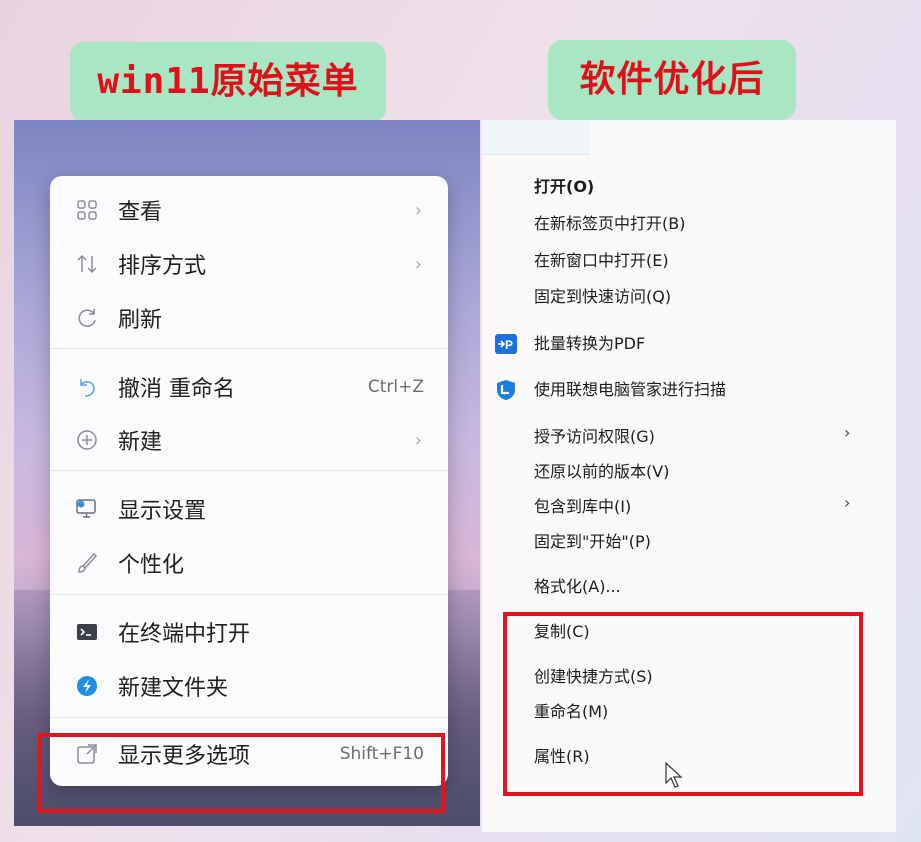 Image resolution: width=921 pixels, height=842 pixels. I want to click on pdf-convert-icon: P, so click(506, 344).